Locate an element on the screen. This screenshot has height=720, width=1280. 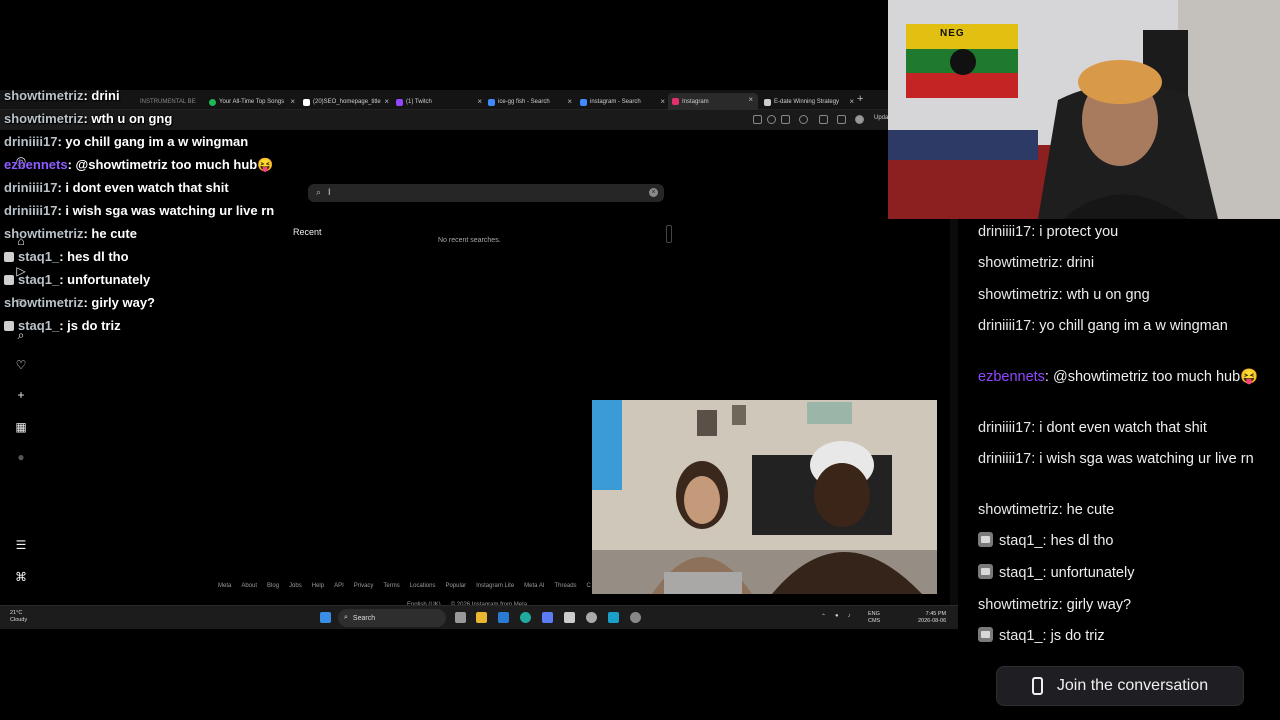
store-icon is located at coordinates (569, 617).